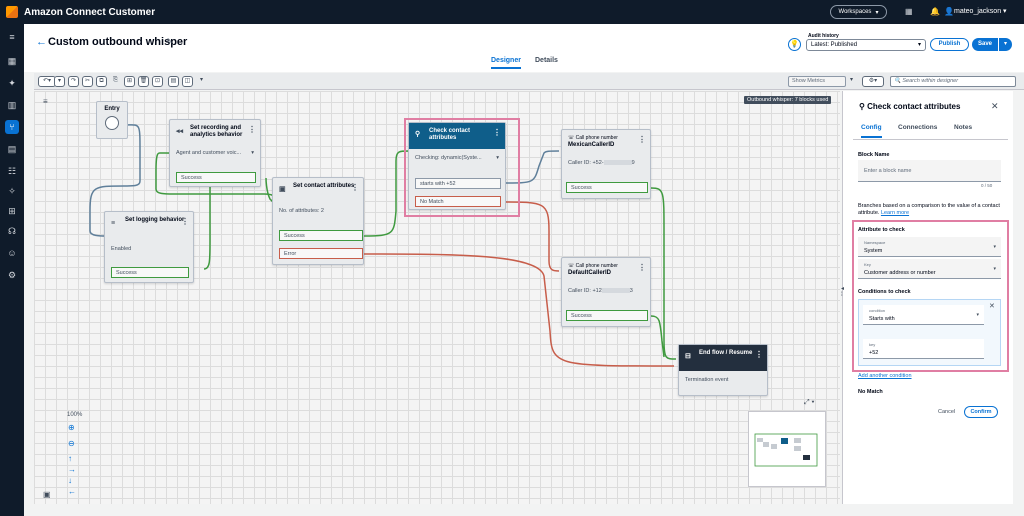  I want to click on cancel-button: Cancel, so click(946, 412).